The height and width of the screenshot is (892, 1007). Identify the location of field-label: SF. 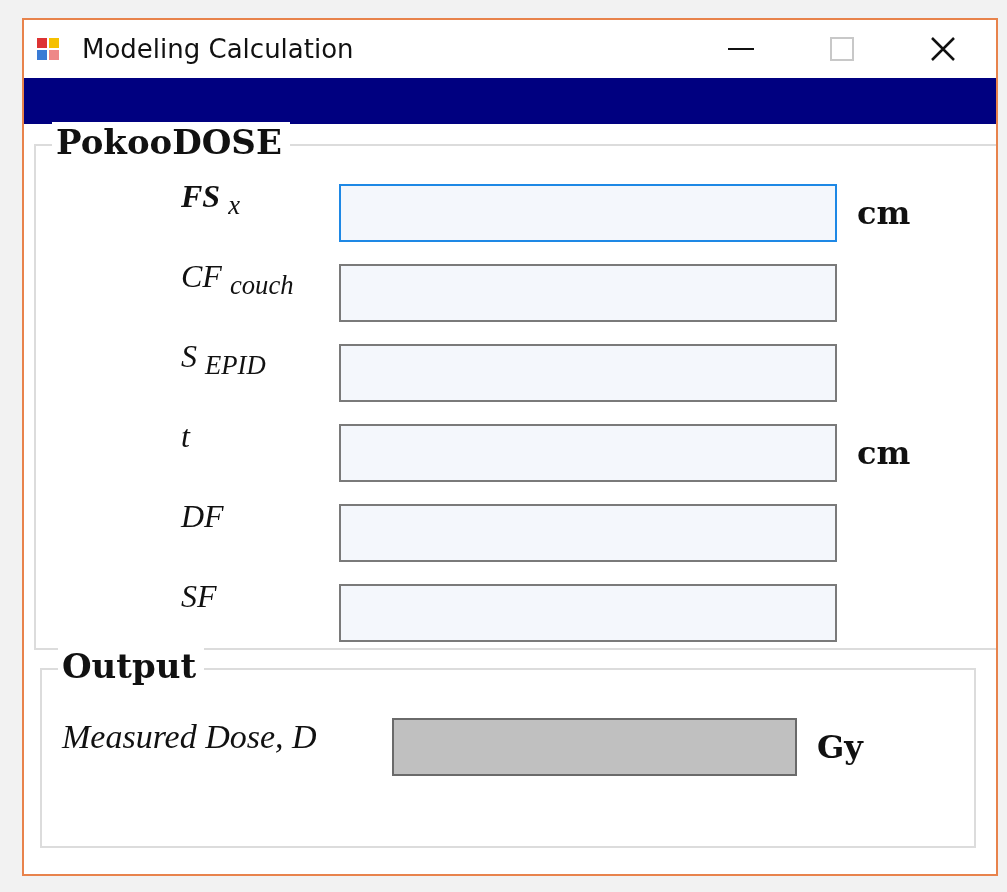
(199, 596).